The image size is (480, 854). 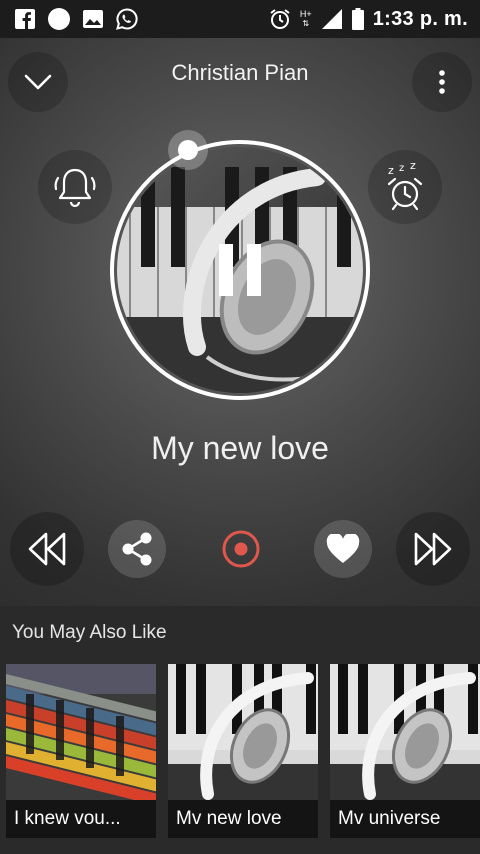 I want to click on playback-controls, so click(x=240, y=550).